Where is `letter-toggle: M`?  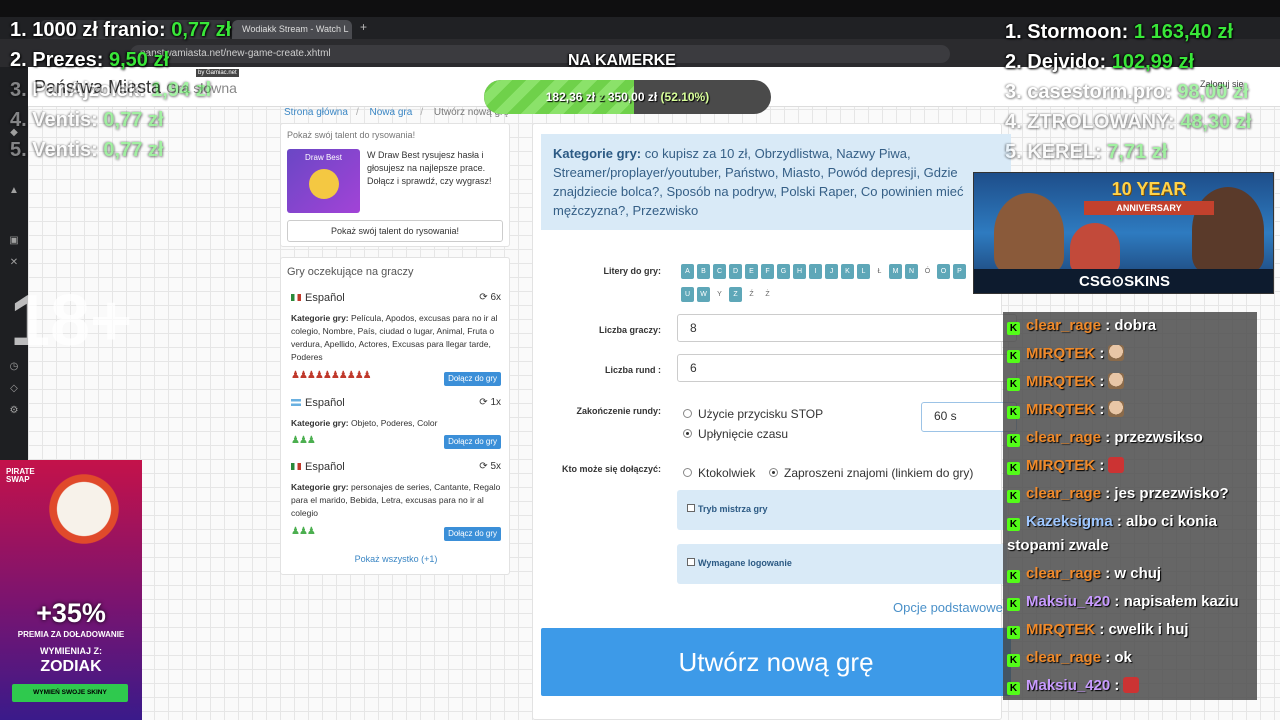
letter-toggle: M is located at coordinates (895, 271).